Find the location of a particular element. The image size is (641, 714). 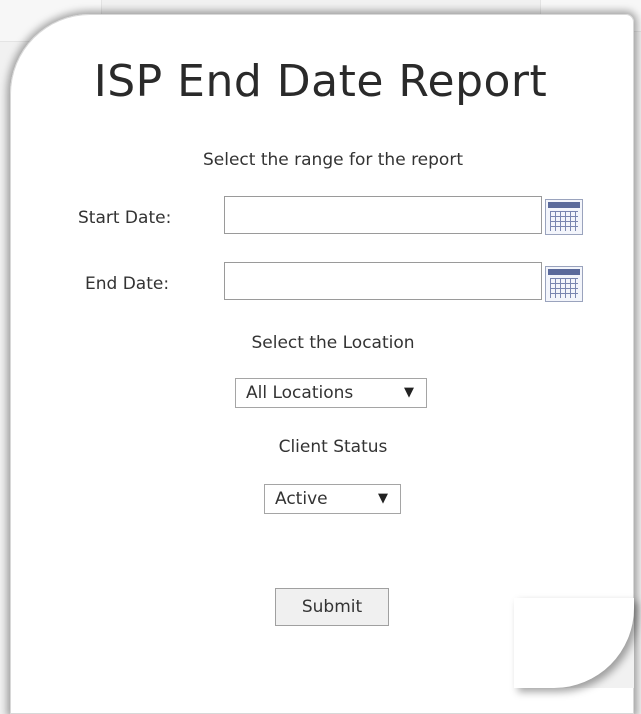

location-selected-value: All Locations is located at coordinates (300, 393).